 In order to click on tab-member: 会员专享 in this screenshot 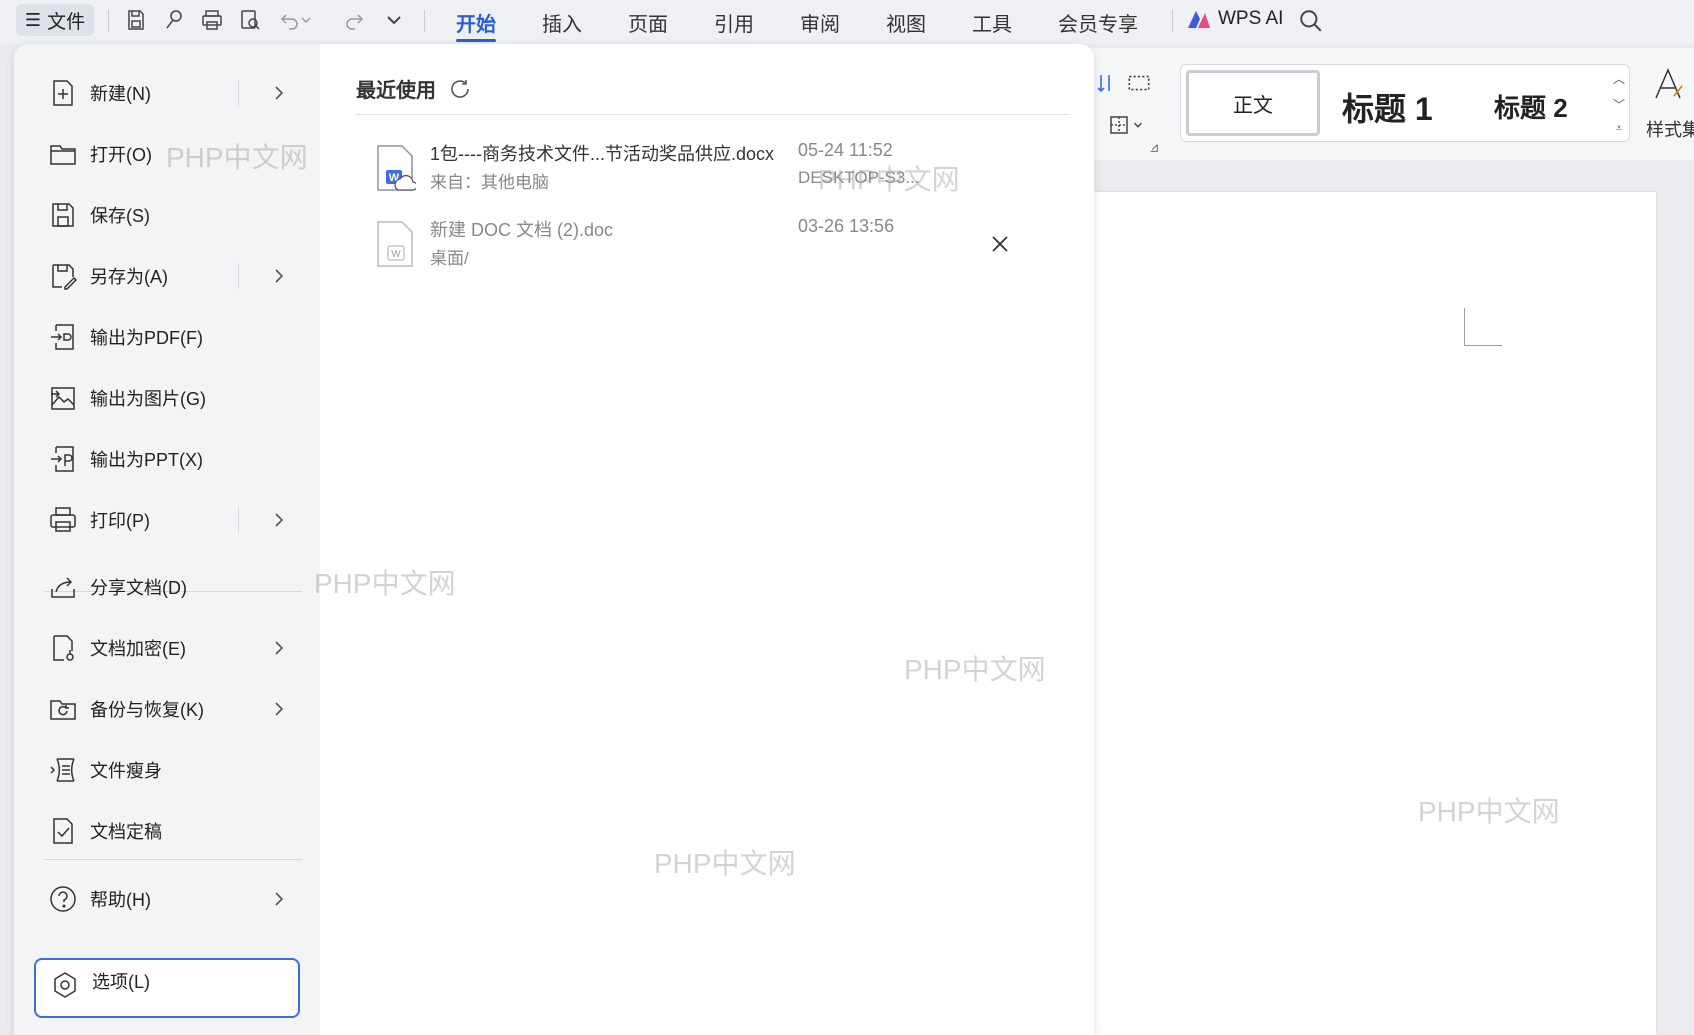, I will do `click(1098, 24)`.